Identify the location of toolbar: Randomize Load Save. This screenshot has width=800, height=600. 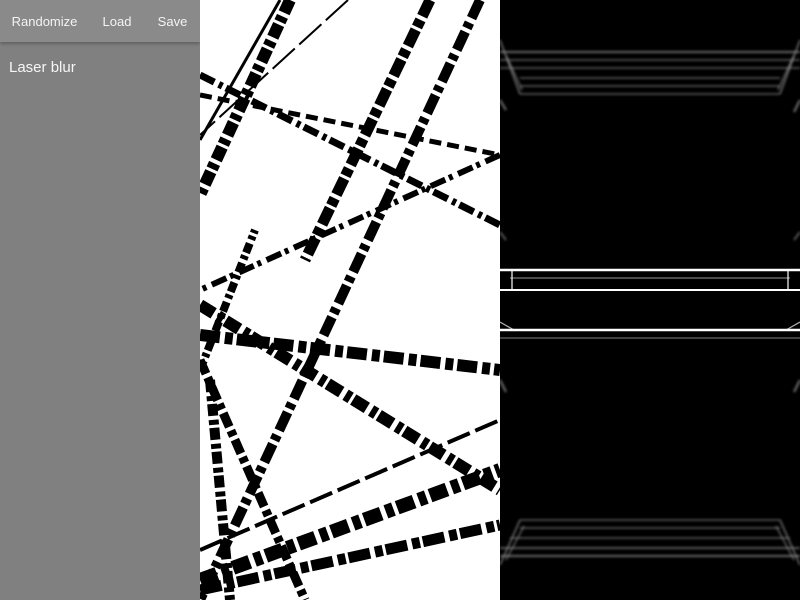
(100, 21).